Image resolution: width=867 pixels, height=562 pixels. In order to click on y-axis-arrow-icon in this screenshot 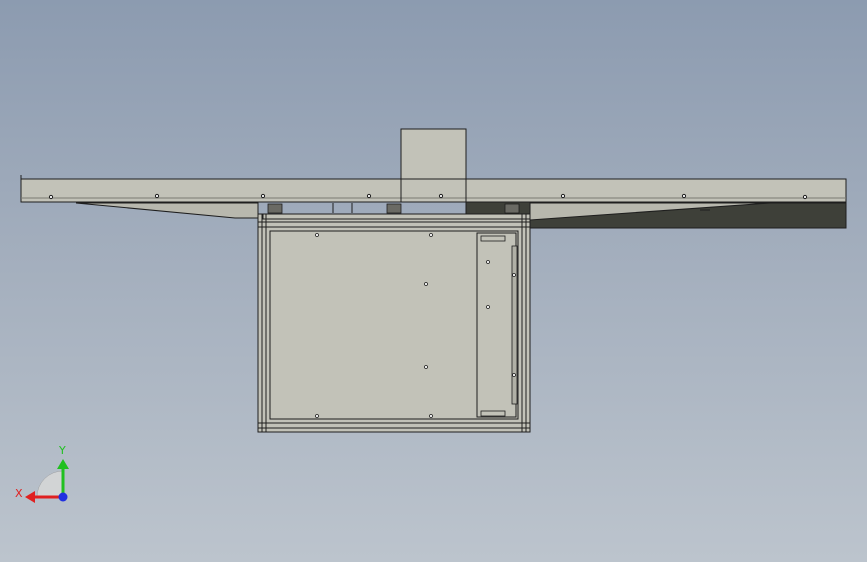, I will do `click(63, 464)`.